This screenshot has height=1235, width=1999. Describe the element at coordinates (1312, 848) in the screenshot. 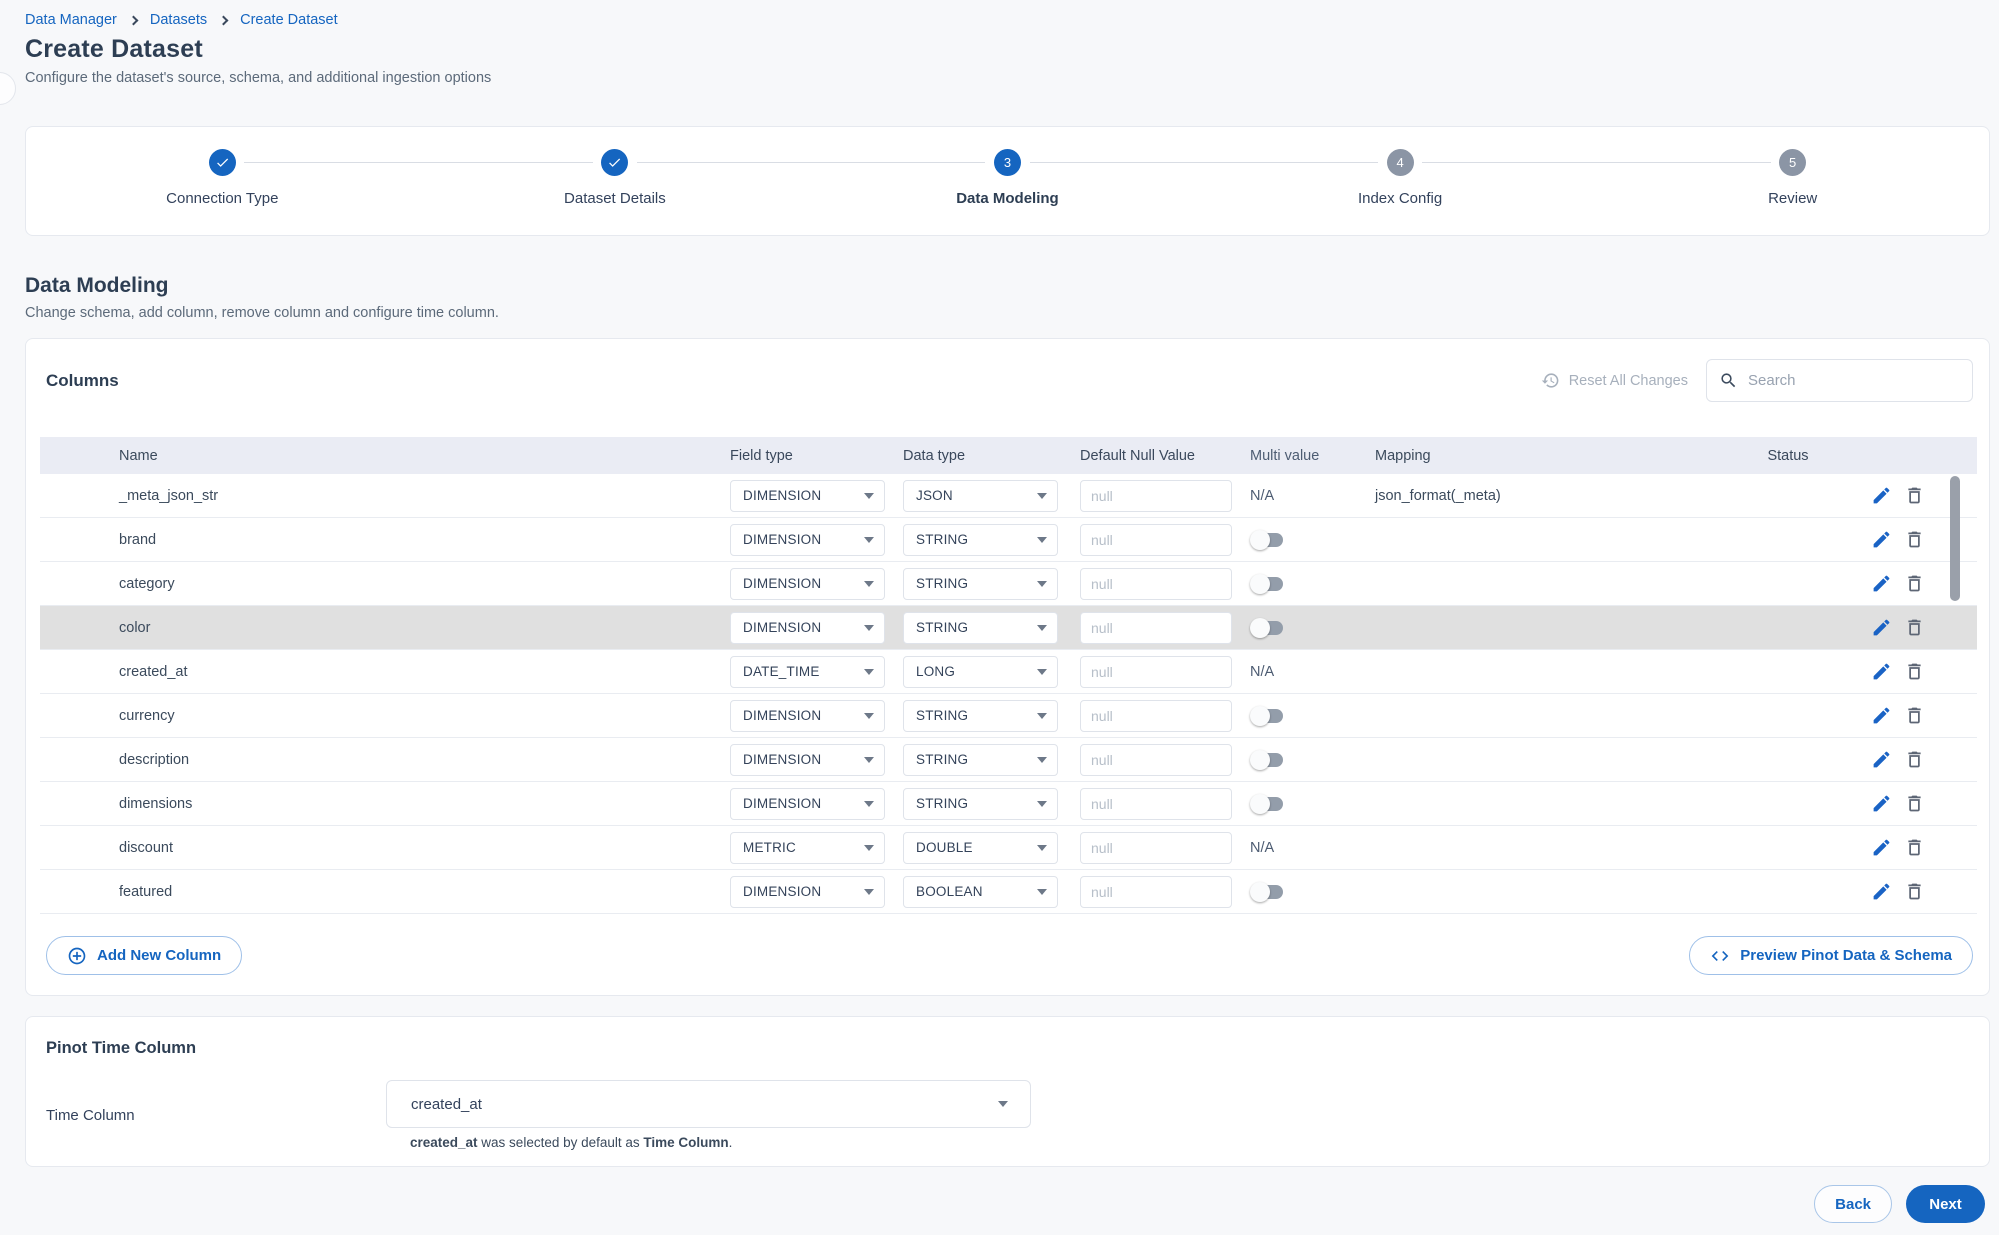

I see `multi-value-cell: N/A` at that location.